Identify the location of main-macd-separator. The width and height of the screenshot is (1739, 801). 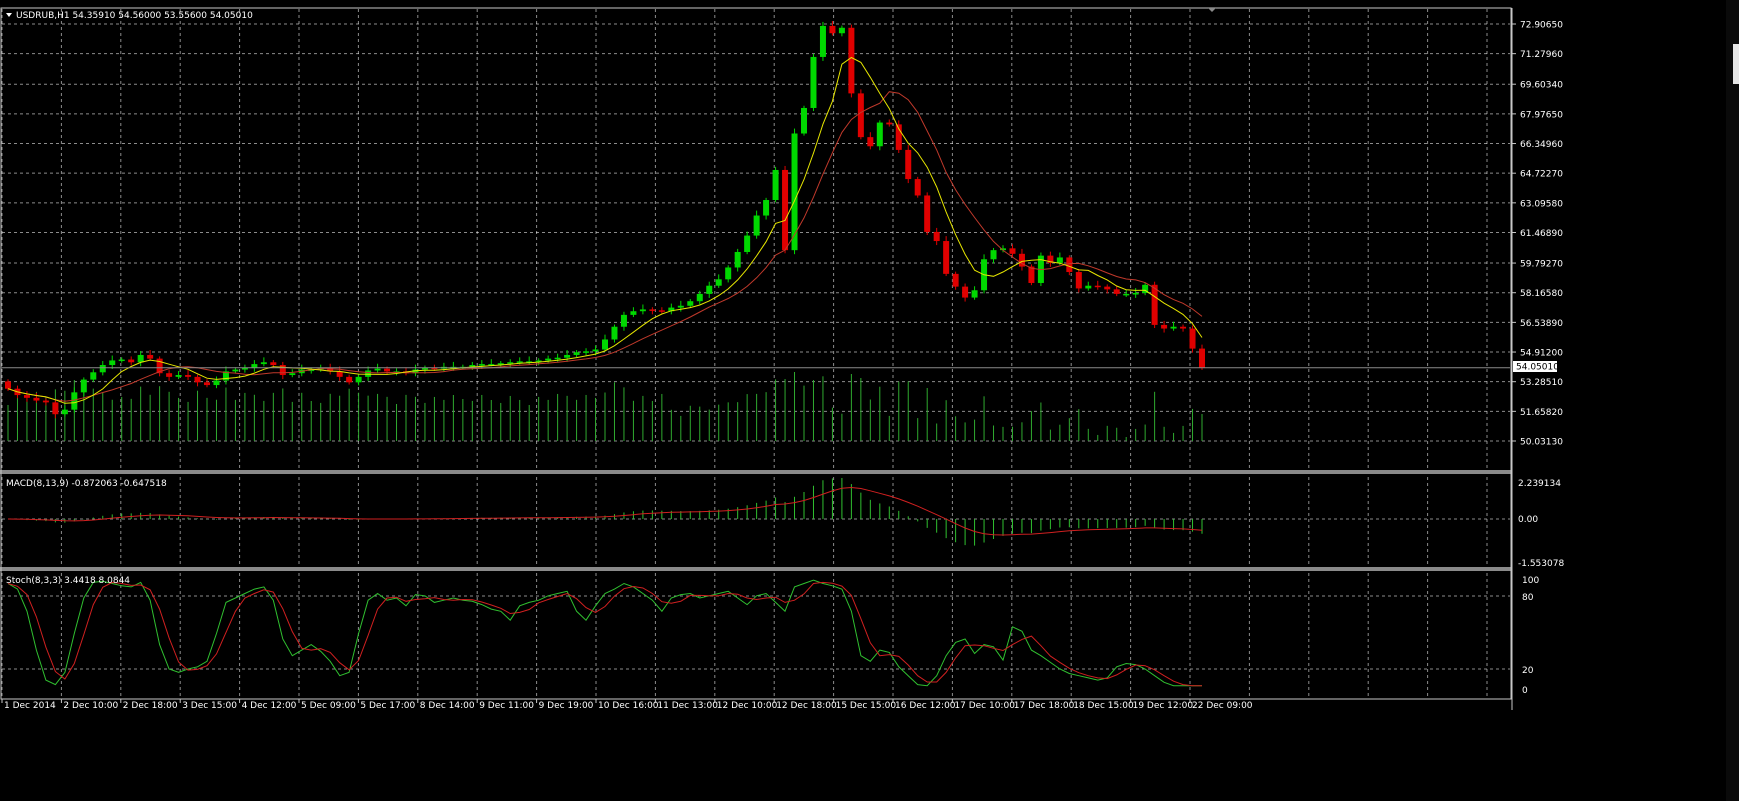
(756, 472).